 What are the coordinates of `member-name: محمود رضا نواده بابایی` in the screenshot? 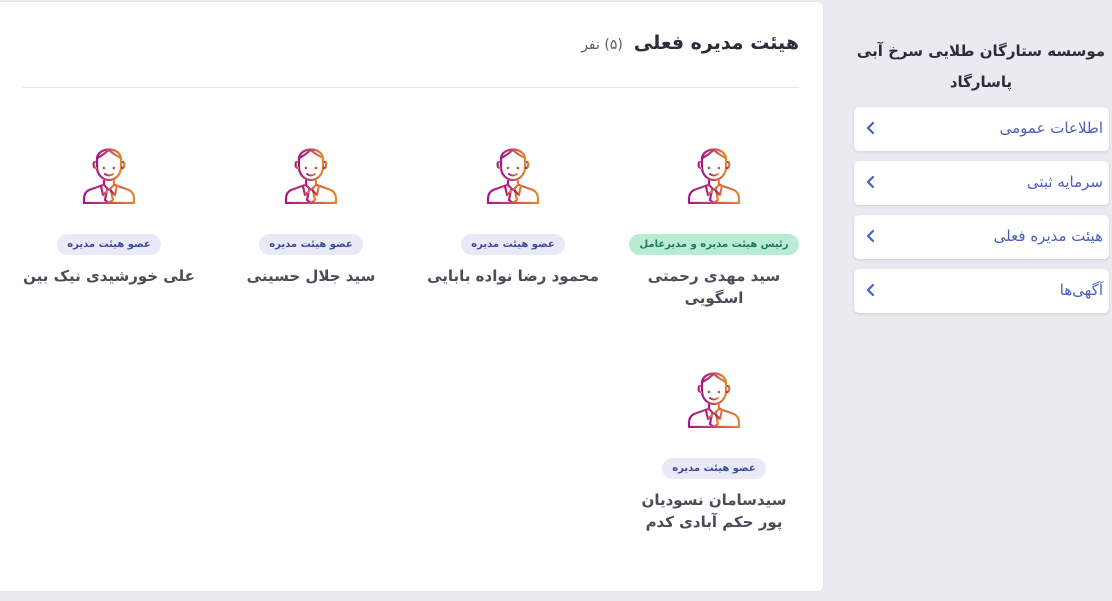 It's located at (513, 276).